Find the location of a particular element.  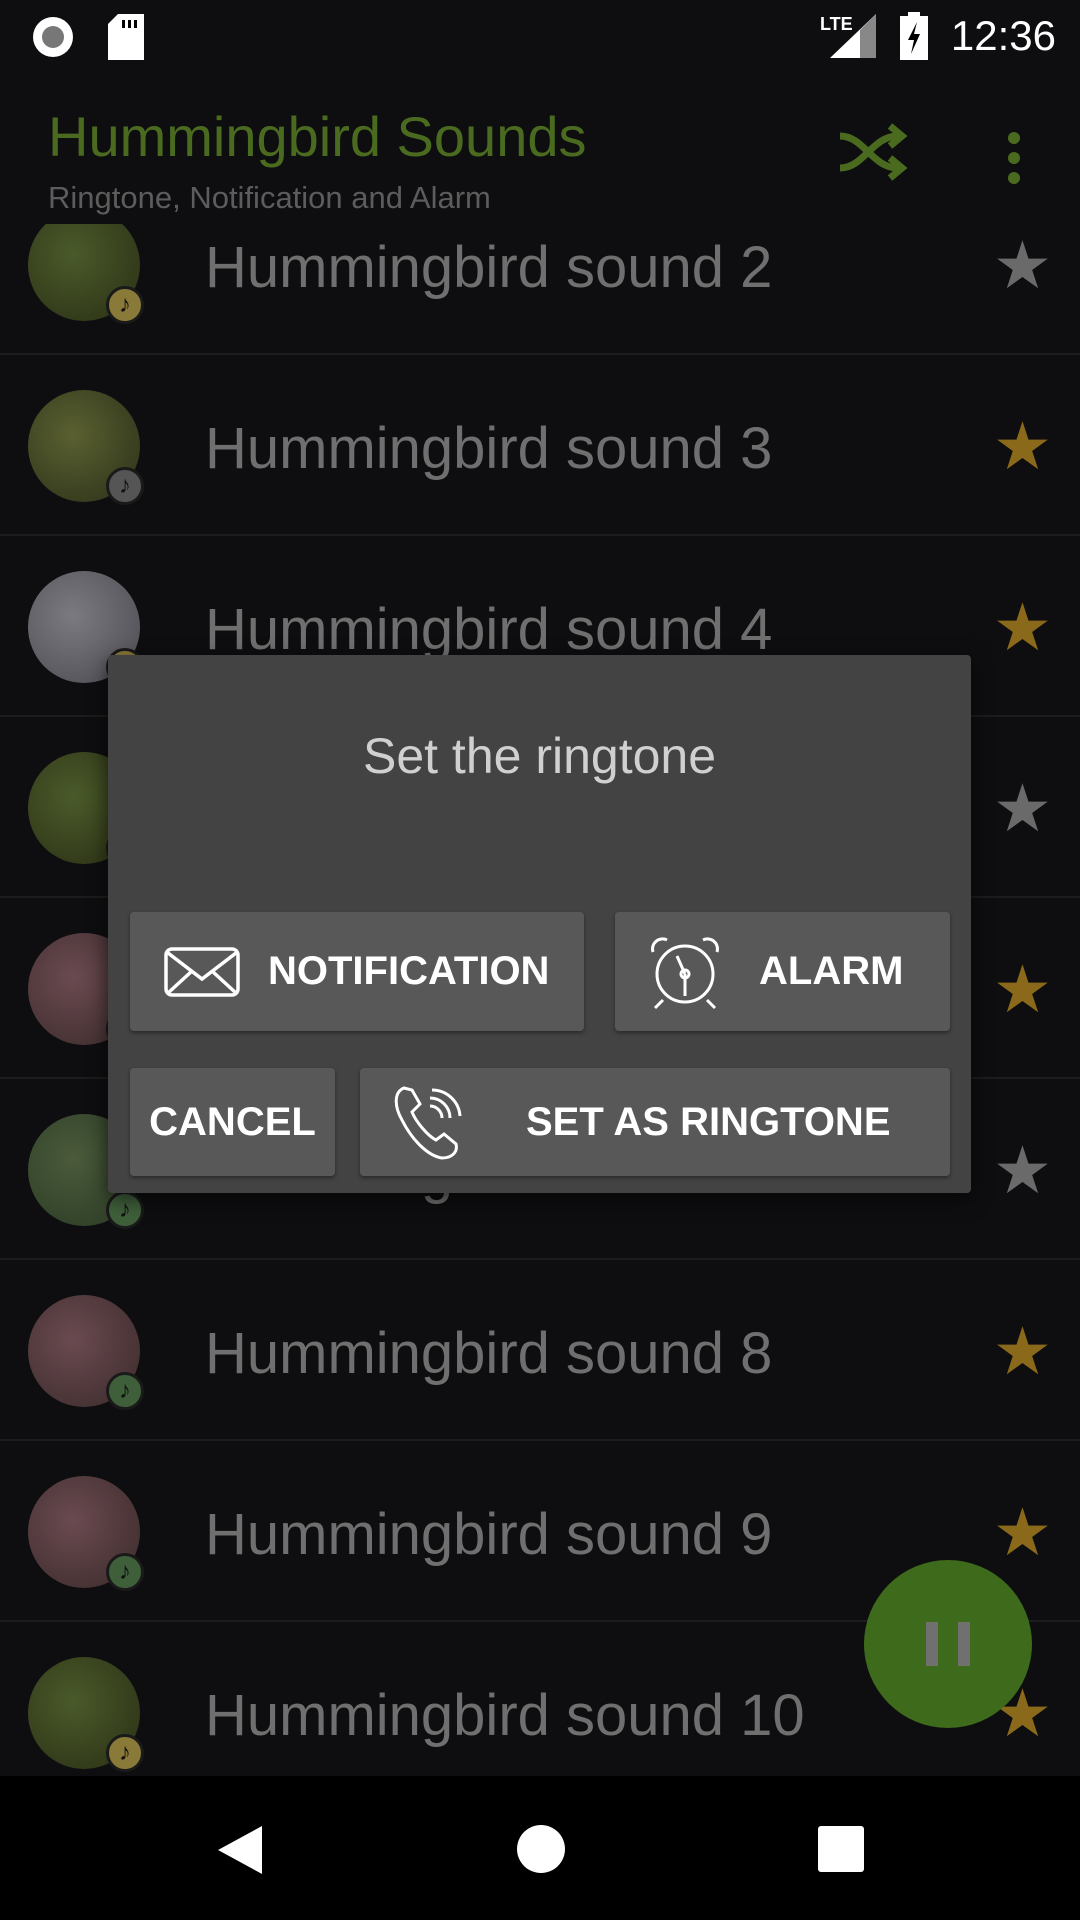

shuffle-icon is located at coordinates (876, 152).